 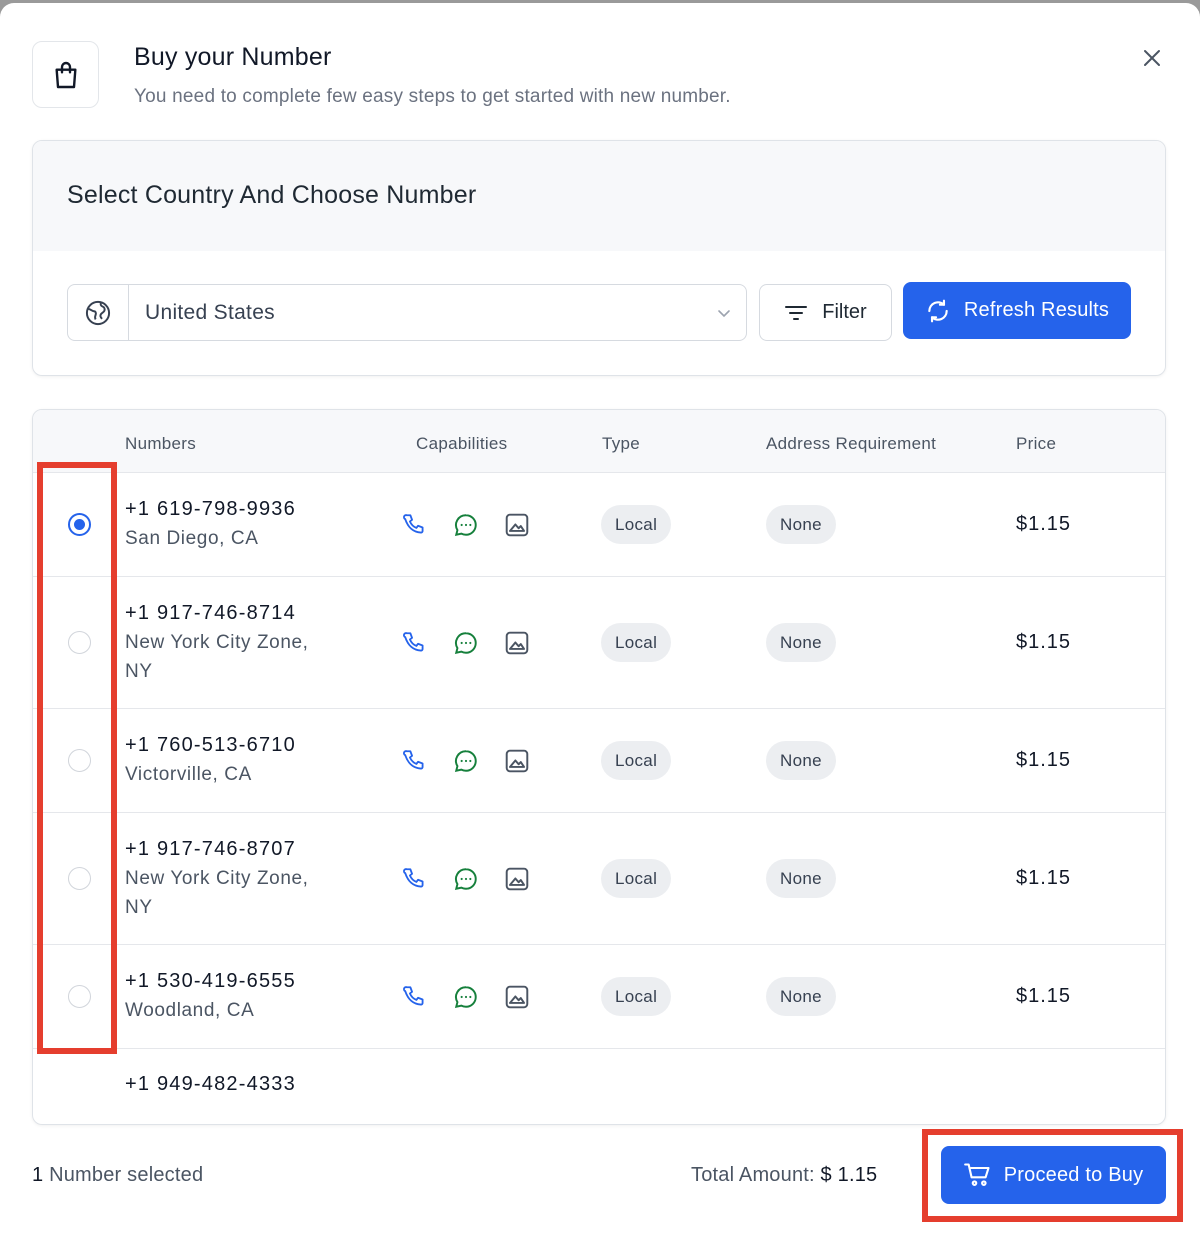 What do you see at coordinates (851, 443) in the screenshot?
I see `column-header-address: Address Requirement` at bounding box center [851, 443].